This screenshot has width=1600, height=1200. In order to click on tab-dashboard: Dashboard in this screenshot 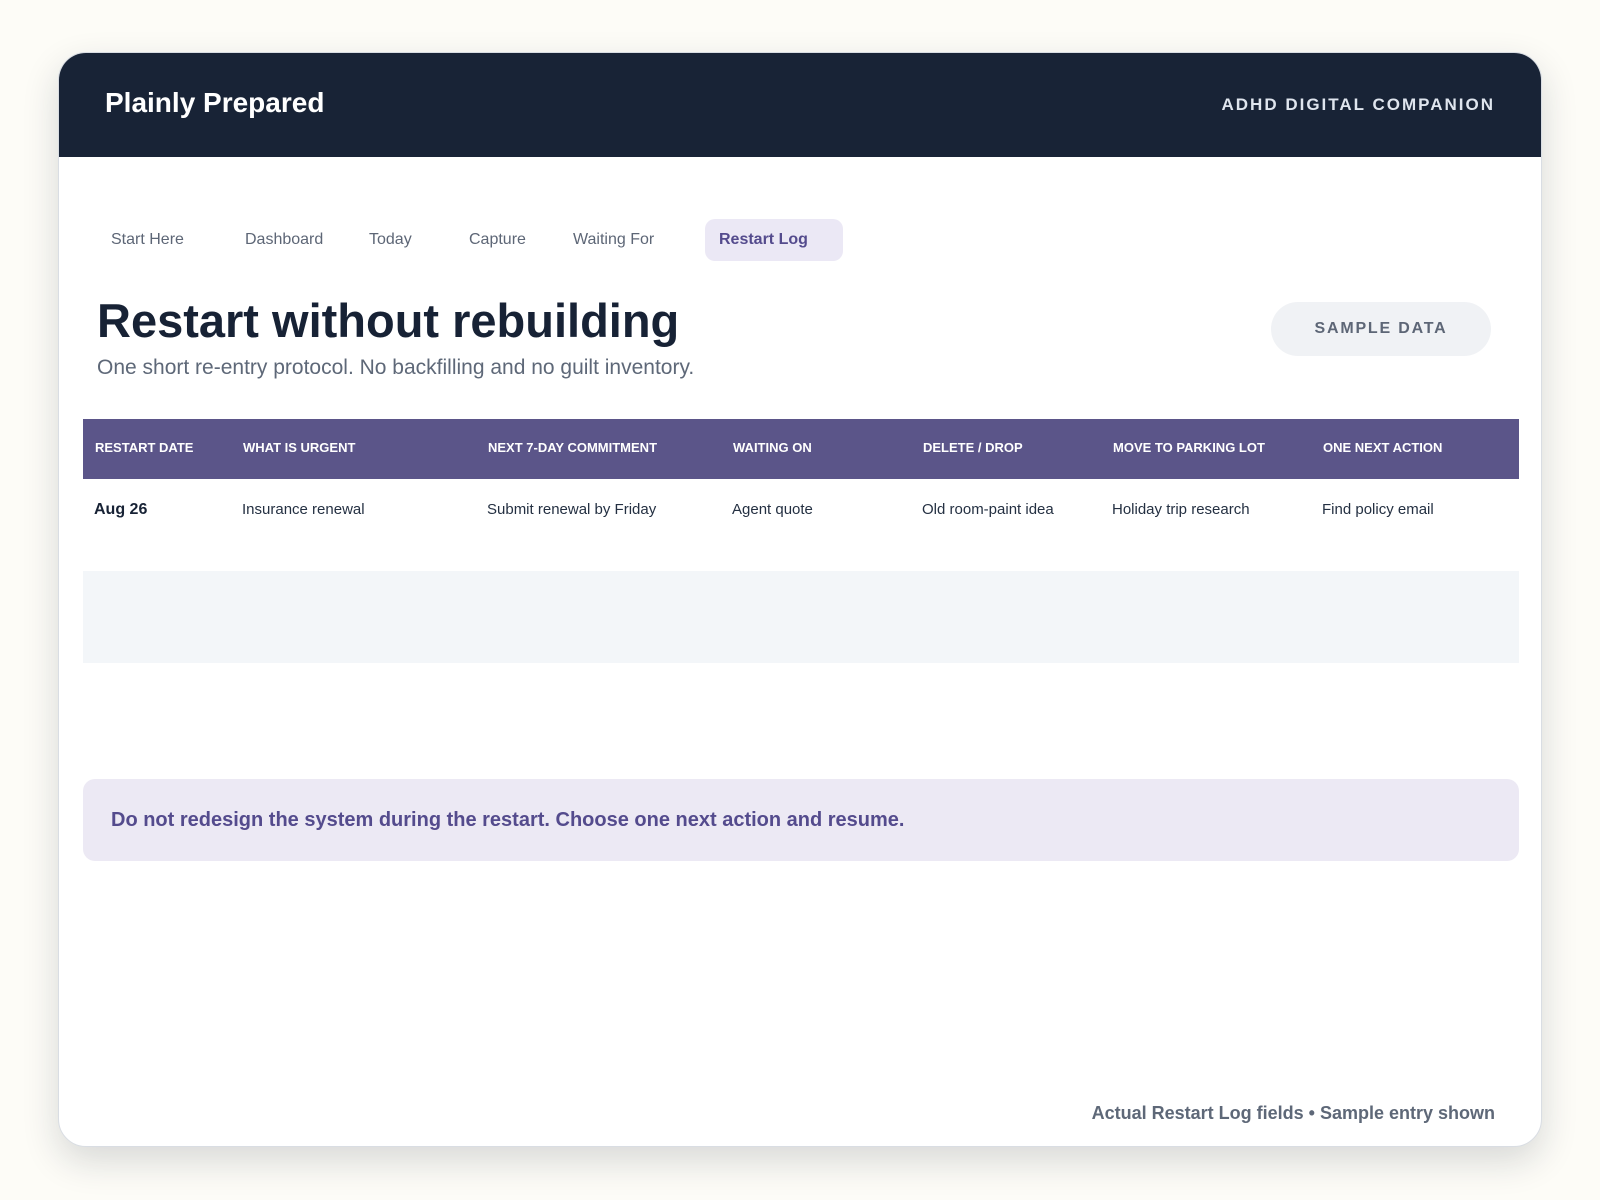, I will do `click(284, 240)`.